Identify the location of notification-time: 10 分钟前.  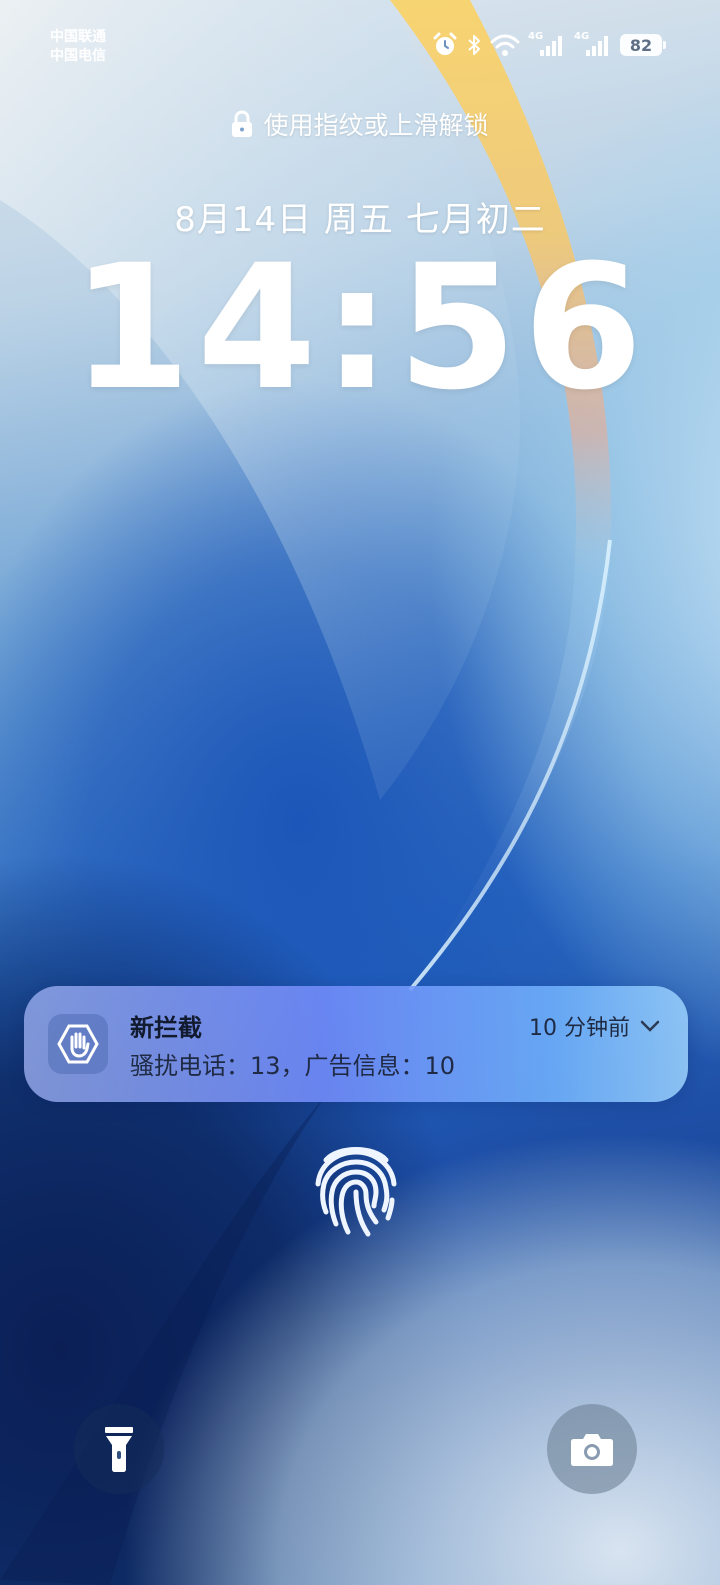
(594, 1026).